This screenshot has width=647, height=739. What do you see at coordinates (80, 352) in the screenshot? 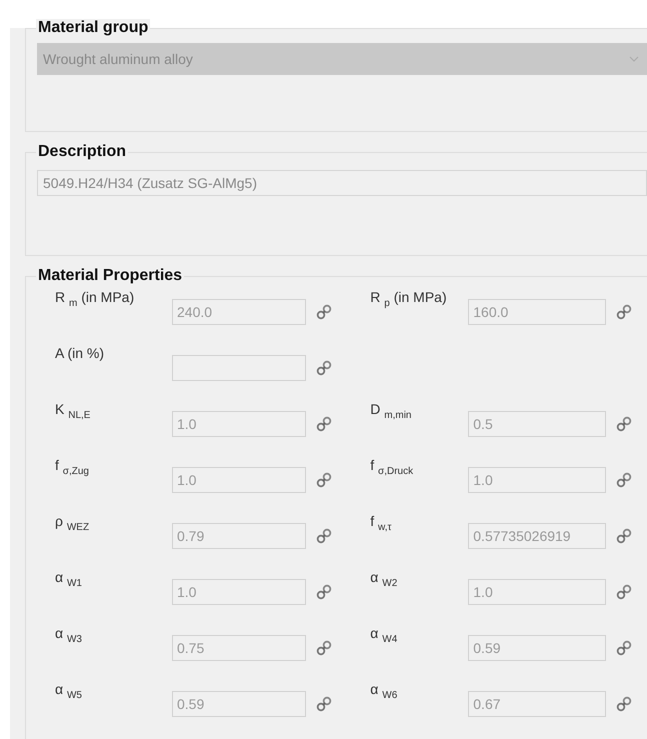
I see `property-label: A (in %)` at bounding box center [80, 352].